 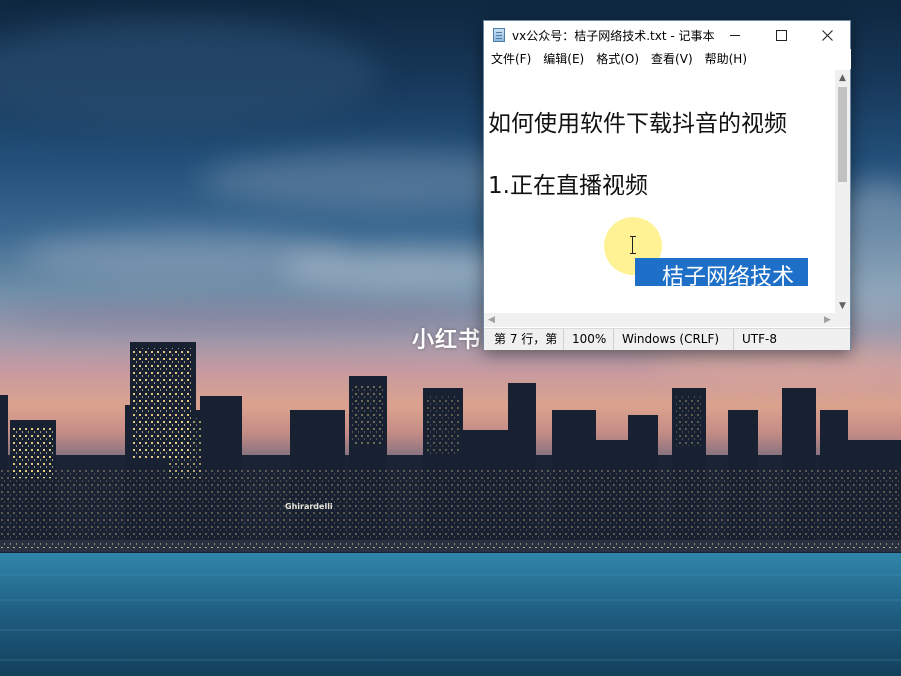 I want to click on status-zoom-level: 100%, so click(x=588, y=339).